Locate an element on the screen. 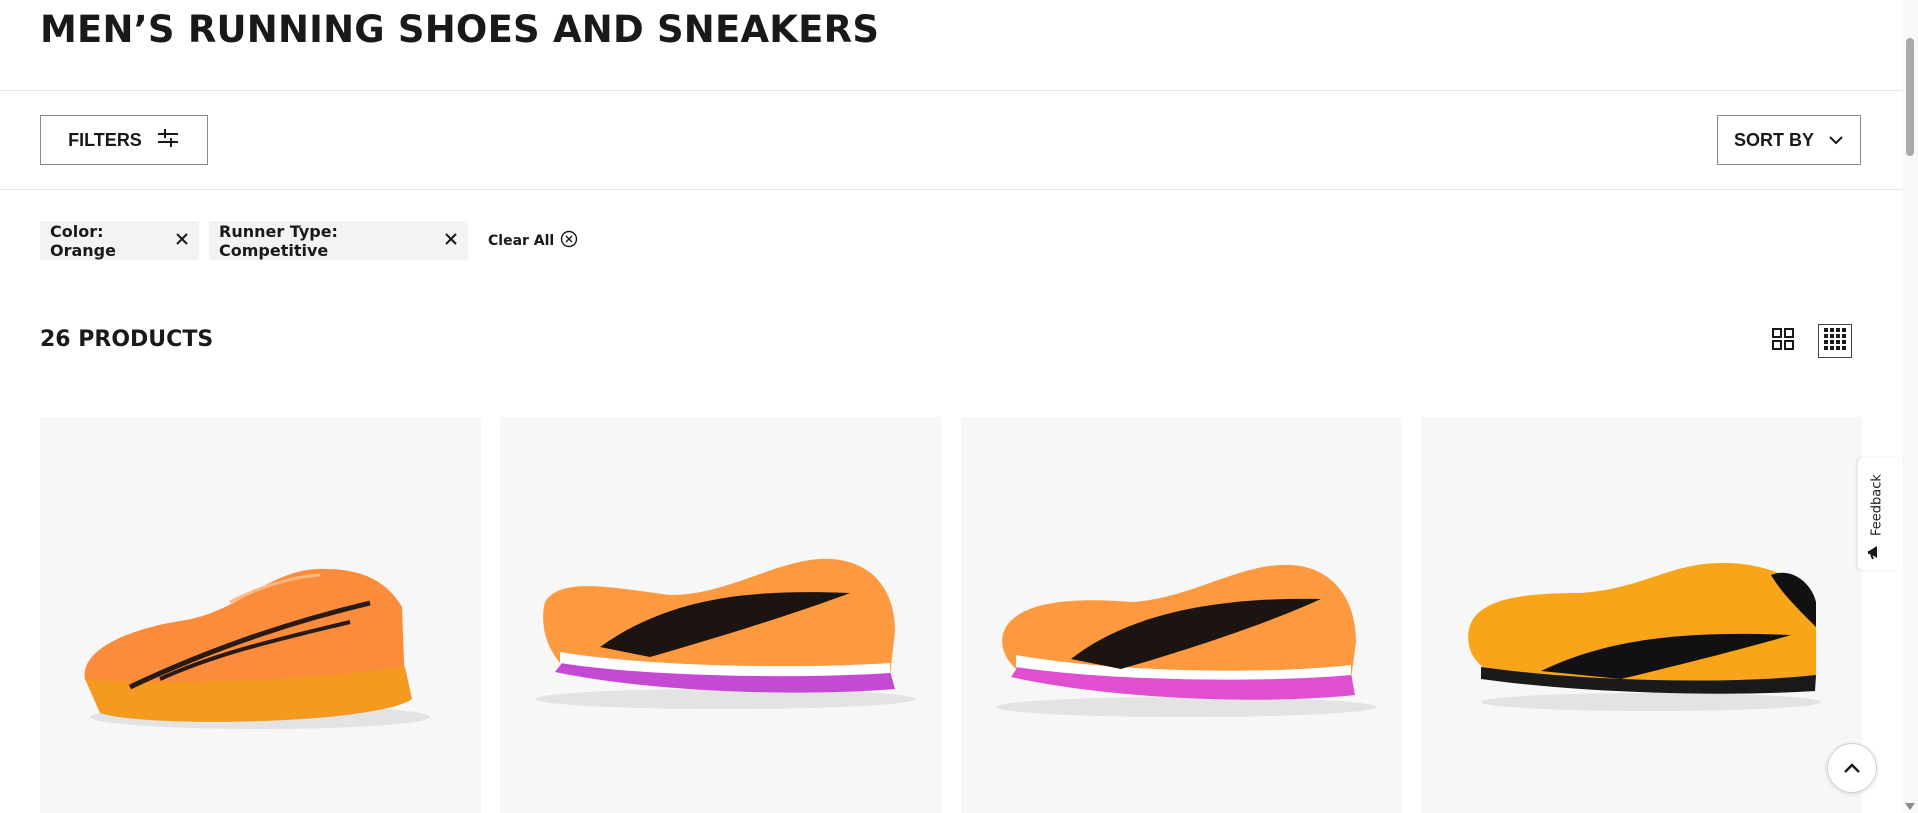  clear-all-label: Clear All is located at coordinates (521, 241).